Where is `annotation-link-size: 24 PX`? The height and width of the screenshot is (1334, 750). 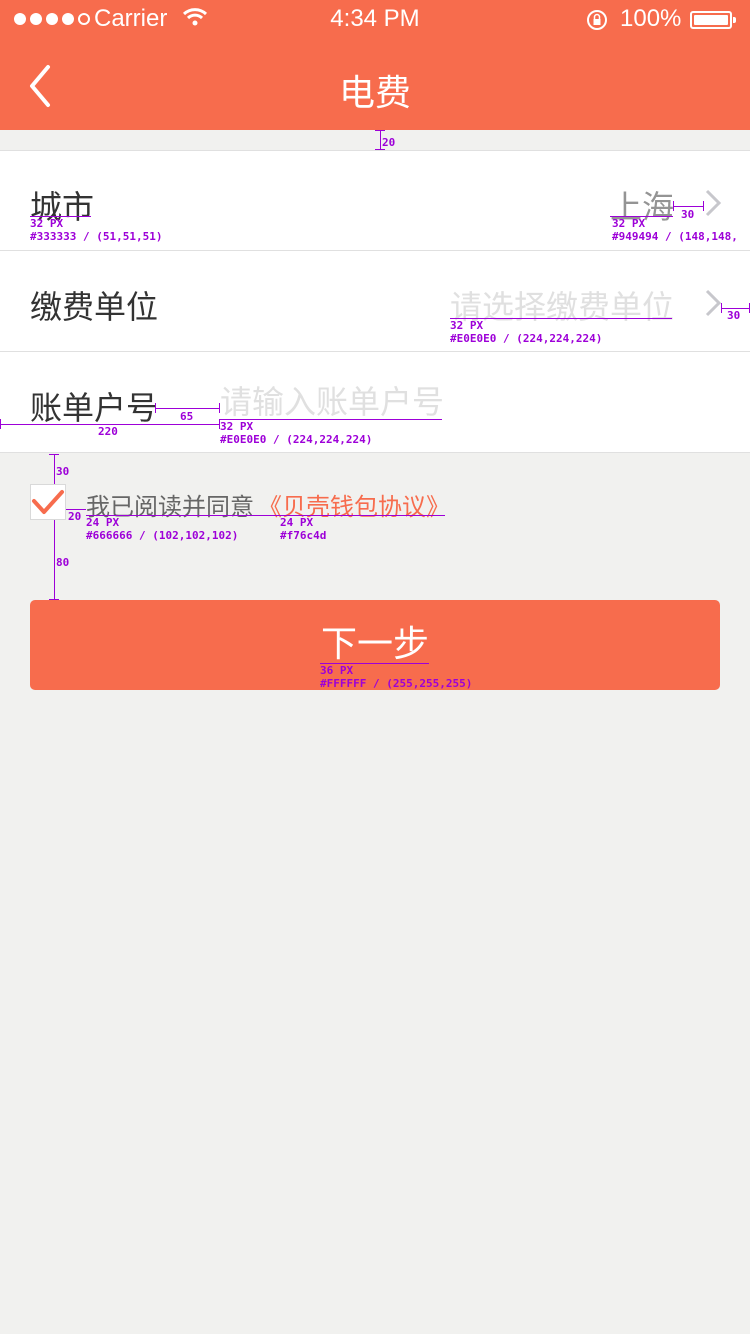 annotation-link-size: 24 PX is located at coordinates (297, 522).